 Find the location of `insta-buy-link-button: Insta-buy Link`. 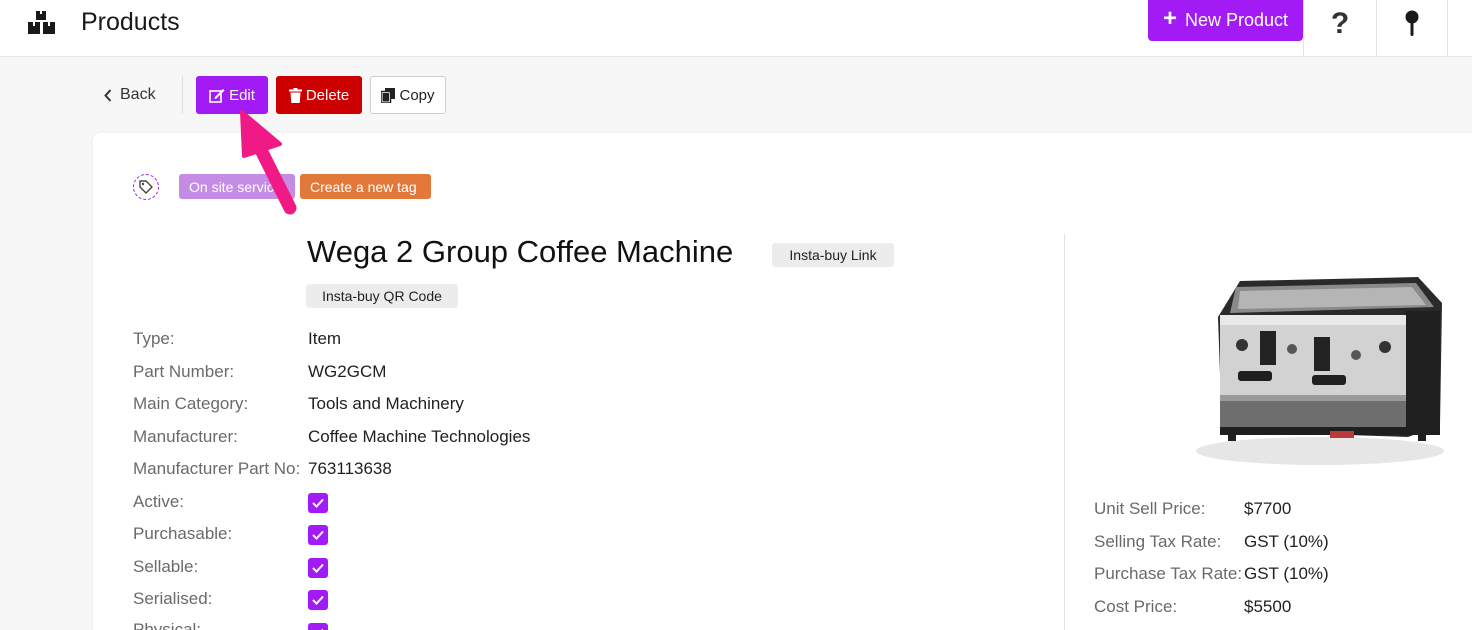

insta-buy-link-button: Insta-buy Link is located at coordinates (833, 255).